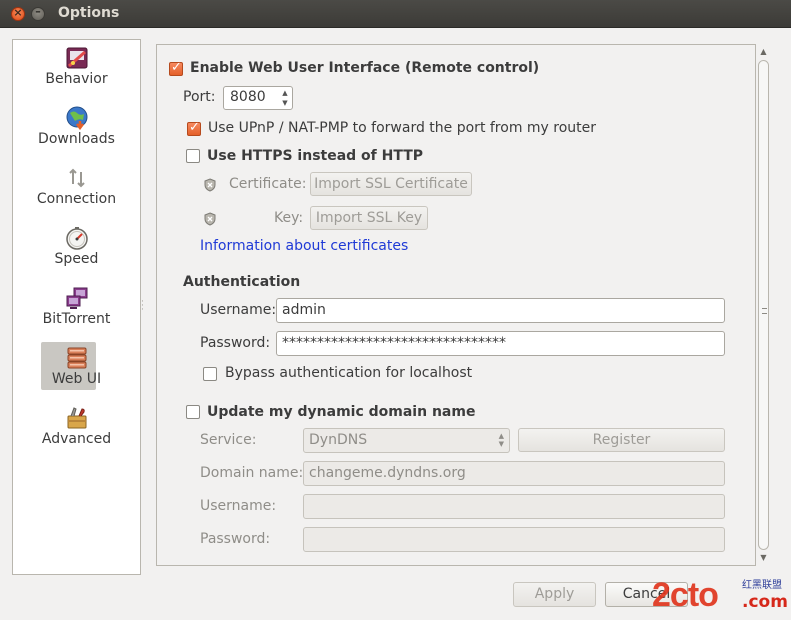 This screenshot has height=620, width=791. I want to click on port-spinbox: 8080 ▲ ▼, so click(258, 98).